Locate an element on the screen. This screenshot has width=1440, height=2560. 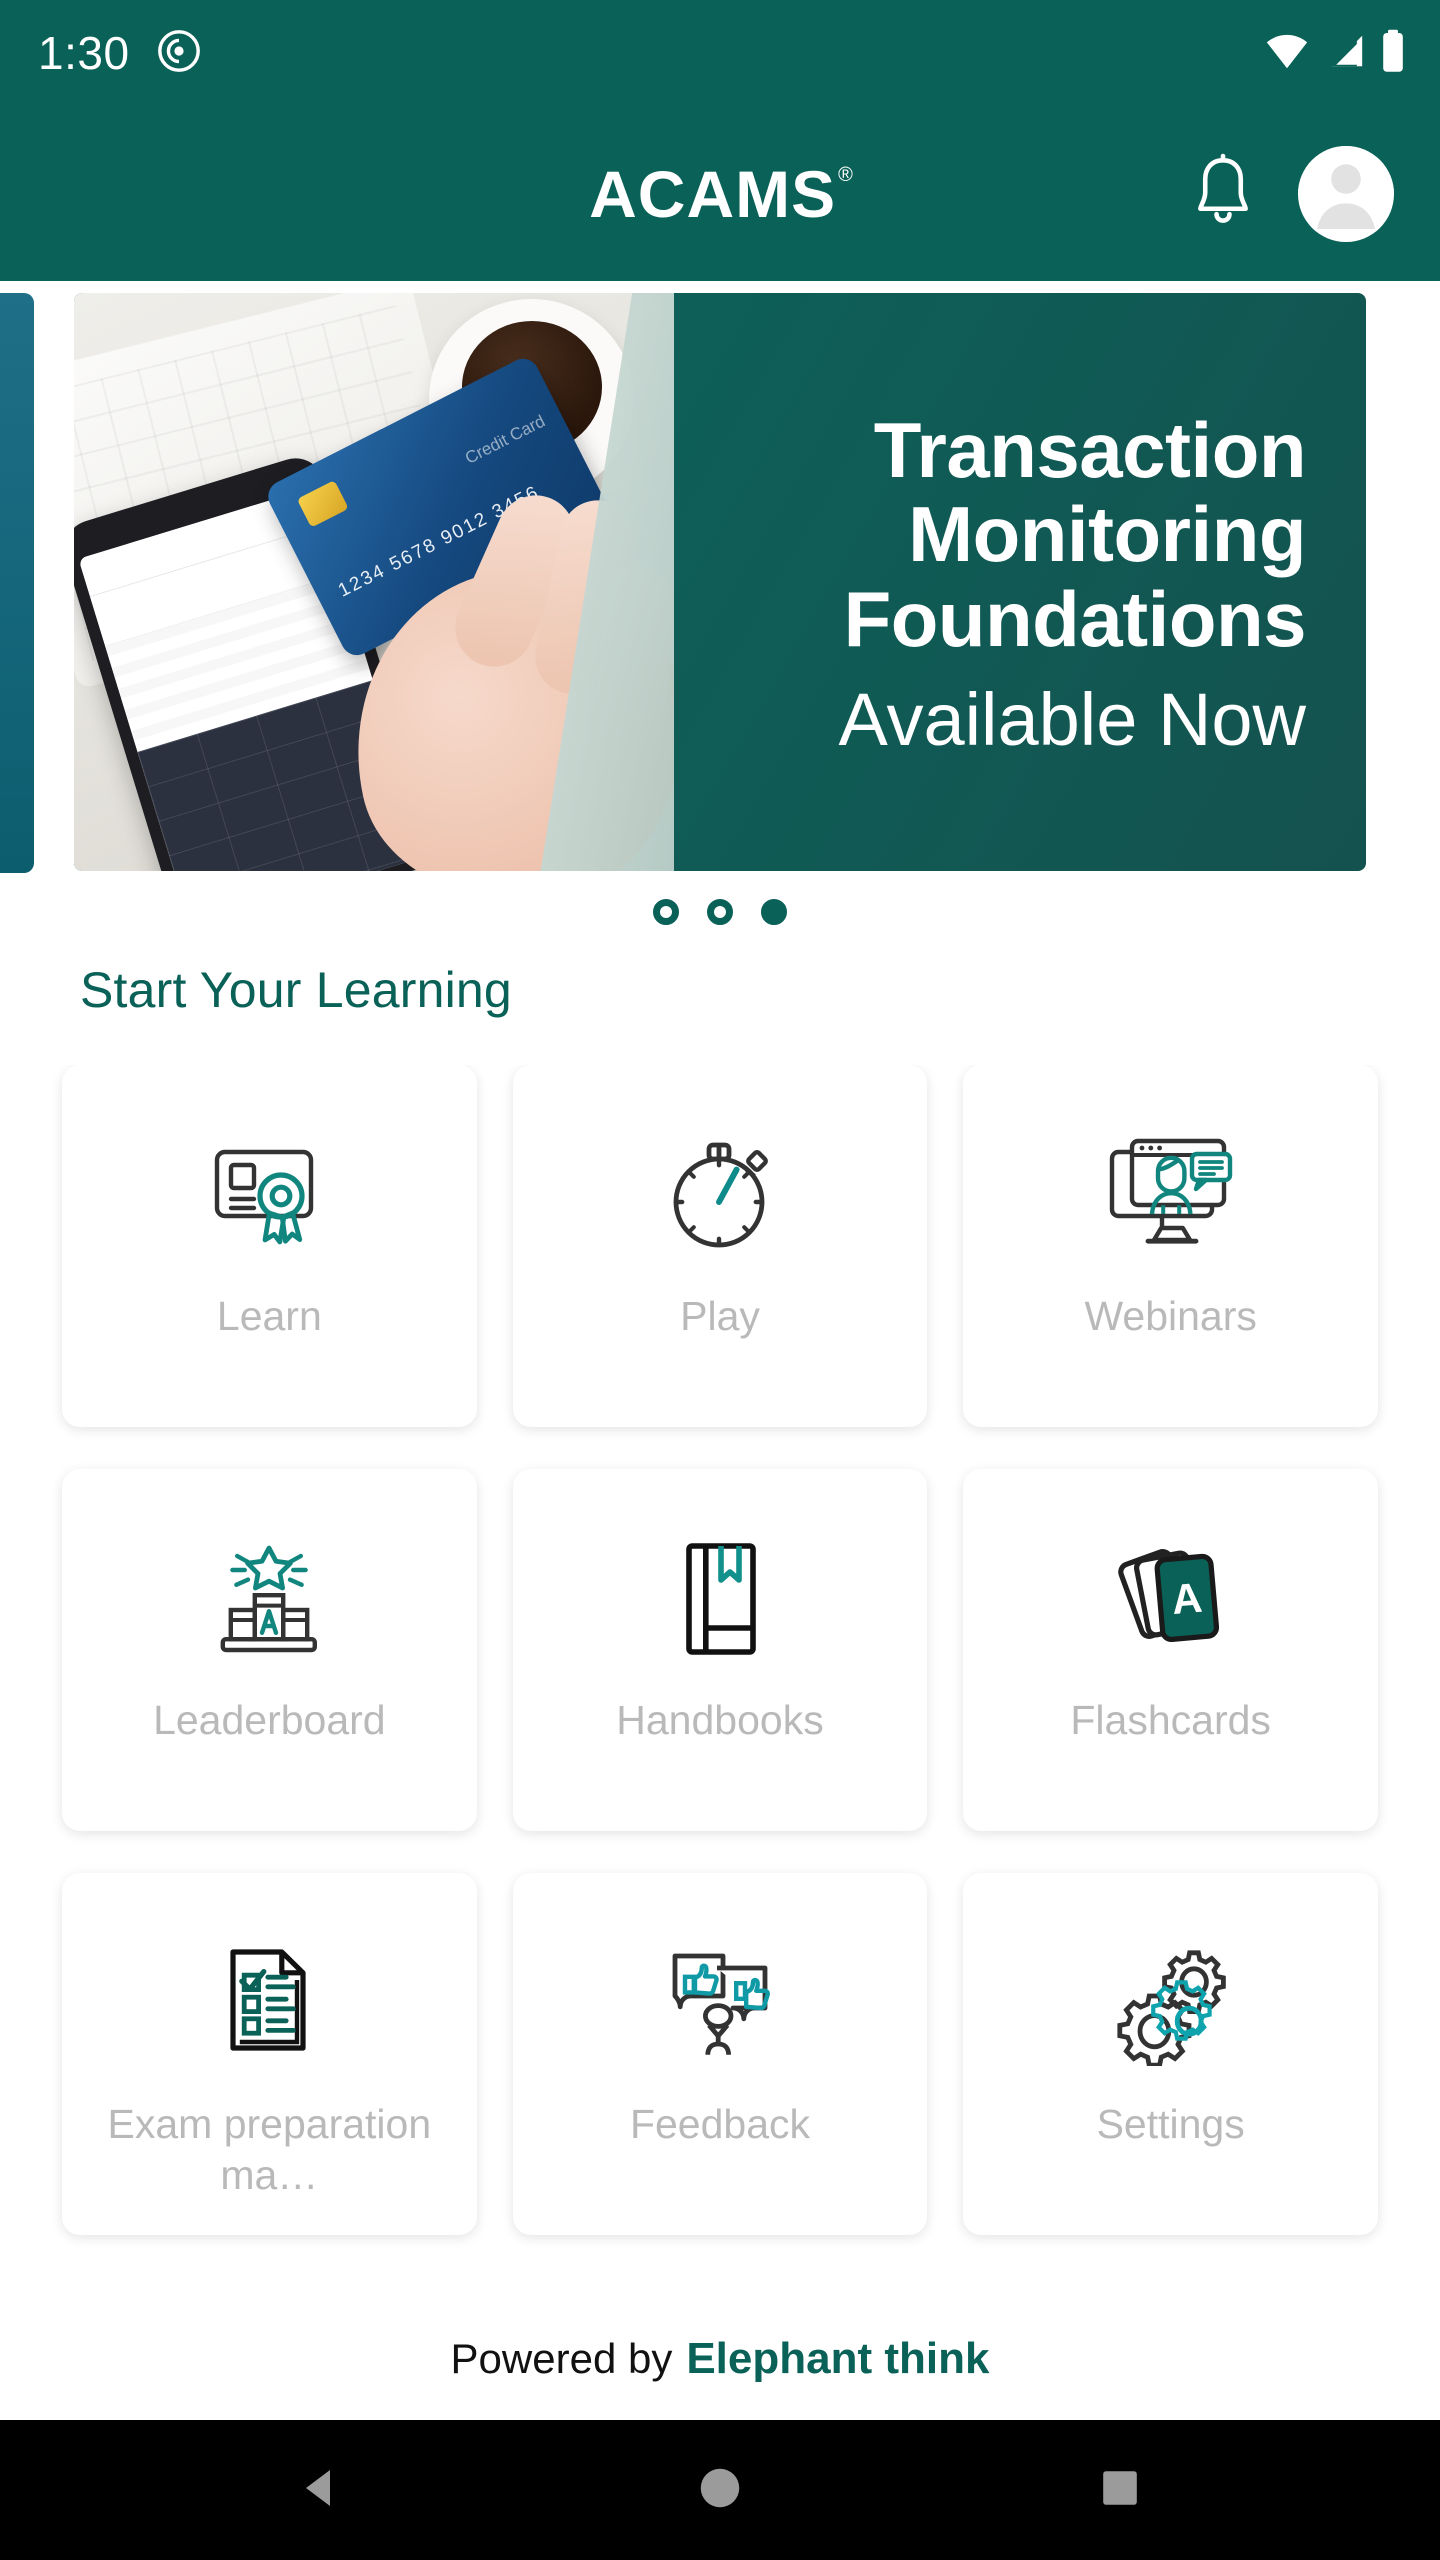
section-heading-start-your-learning: Start Your Learning is located at coordinates (296, 990).